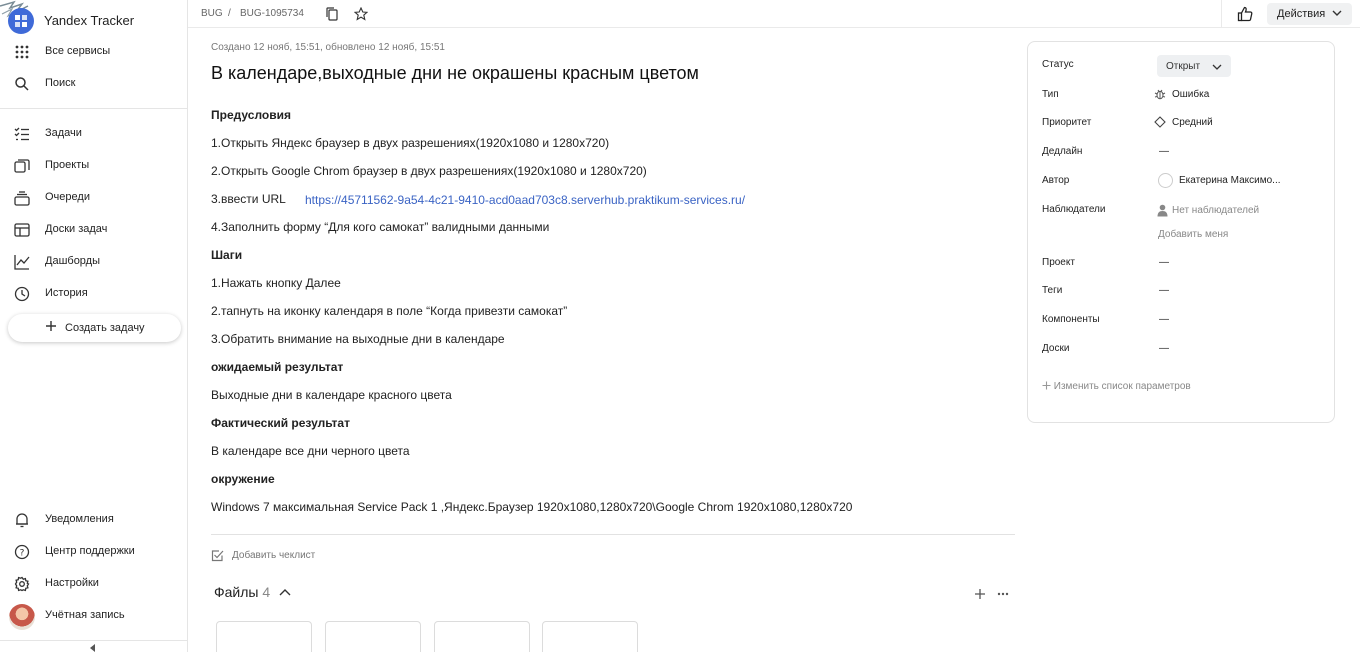 This screenshot has width=1360, height=652. What do you see at coordinates (248, 199) in the screenshot?
I see `description-line: 3.ввести URL` at bounding box center [248, 199].